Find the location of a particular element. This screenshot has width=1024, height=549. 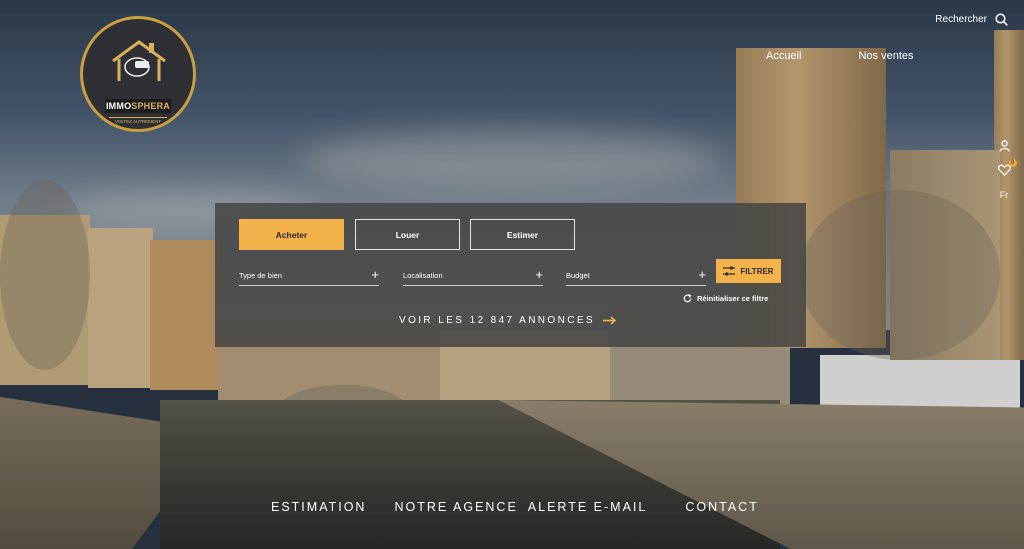

reset-filter-link: Réinitialiser ce filtre is located at coordinates (725, 298).